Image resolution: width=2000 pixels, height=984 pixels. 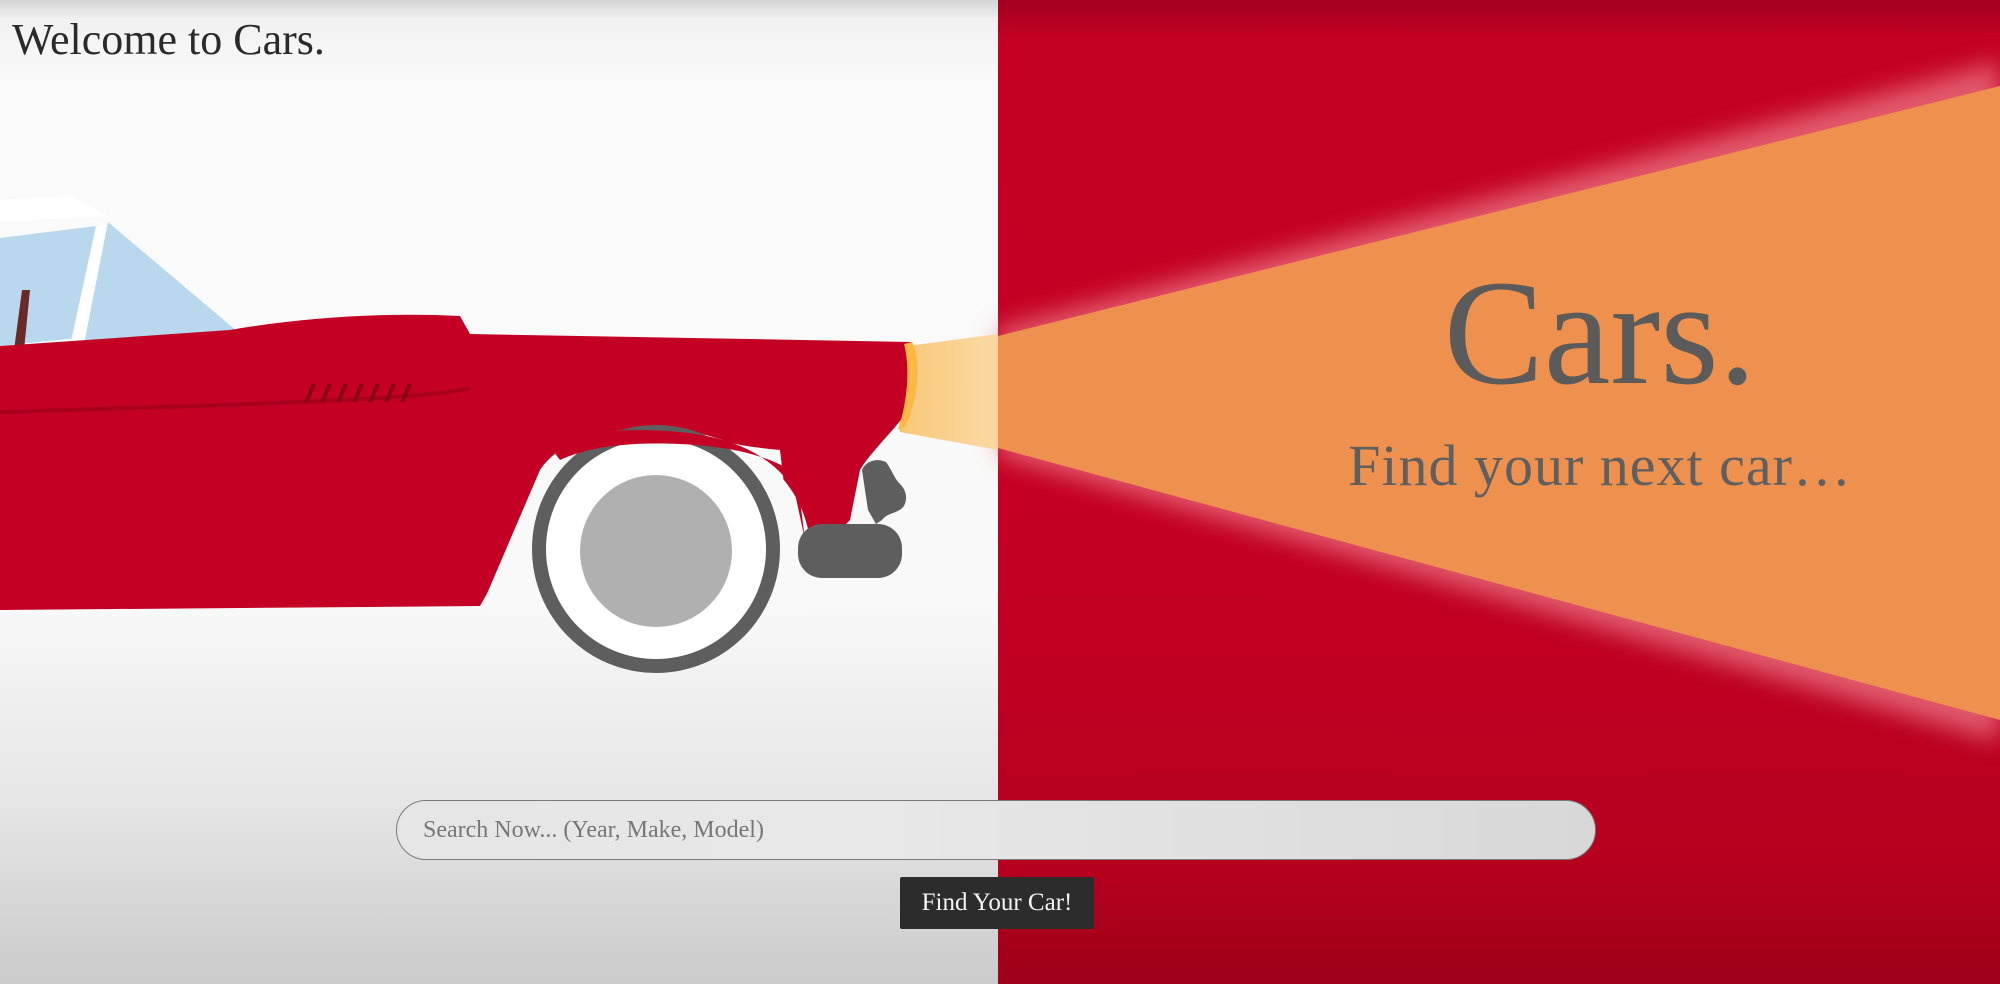 What do you see at coordinates (656, 549) in the screenshot?
I see `car-wheel` at bounding box center [656, 549].